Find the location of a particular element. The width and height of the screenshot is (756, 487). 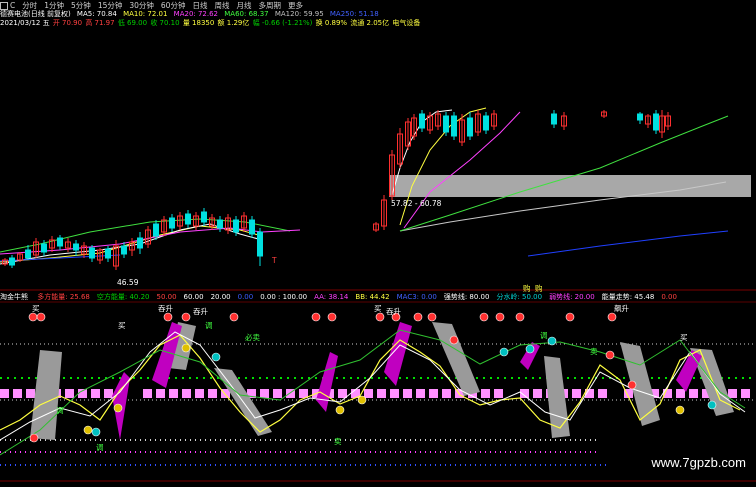

label-sell-1: 卖 is located at coordinates (594, 351).